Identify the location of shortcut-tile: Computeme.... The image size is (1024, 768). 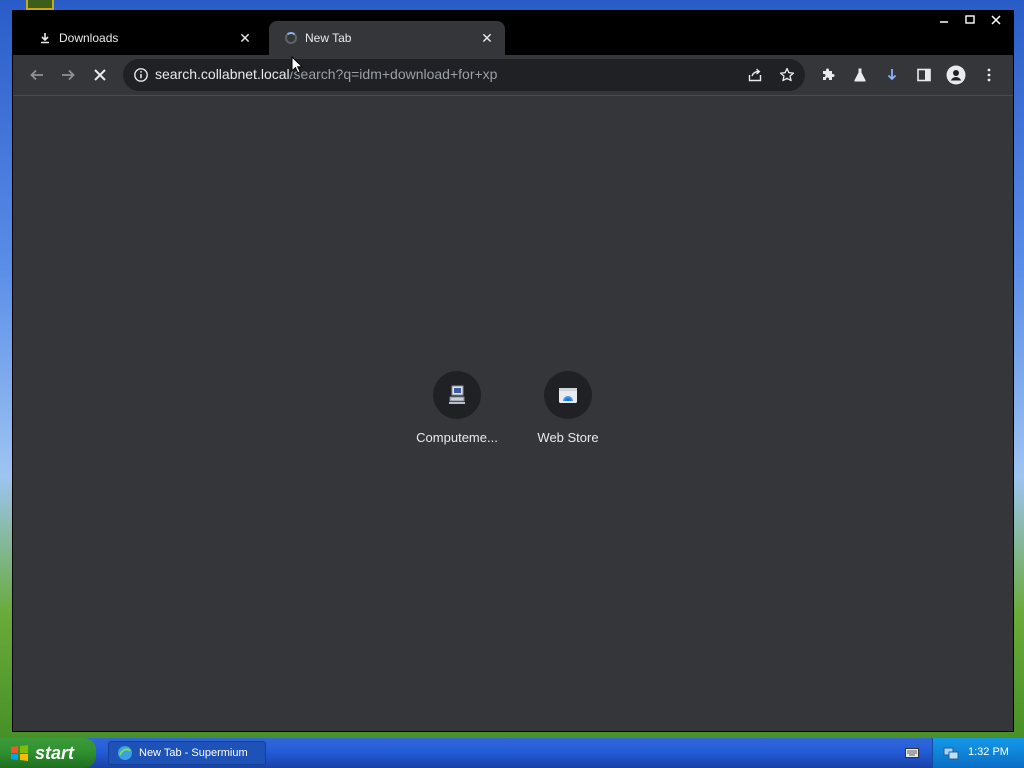
(457, 408).